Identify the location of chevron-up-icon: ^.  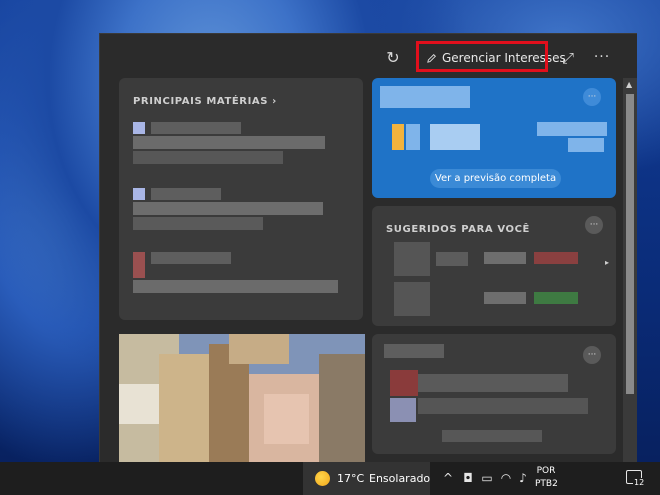
(448, 478).